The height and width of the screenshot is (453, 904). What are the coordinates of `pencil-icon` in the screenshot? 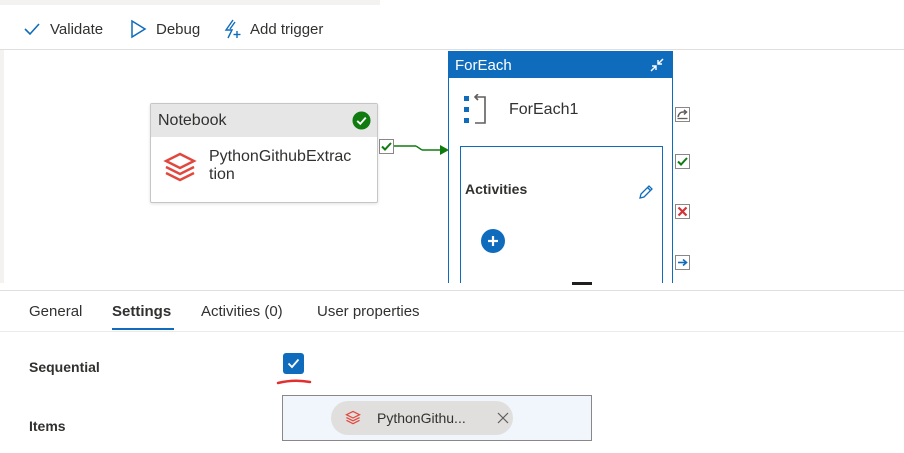 It's located at (646, 192).